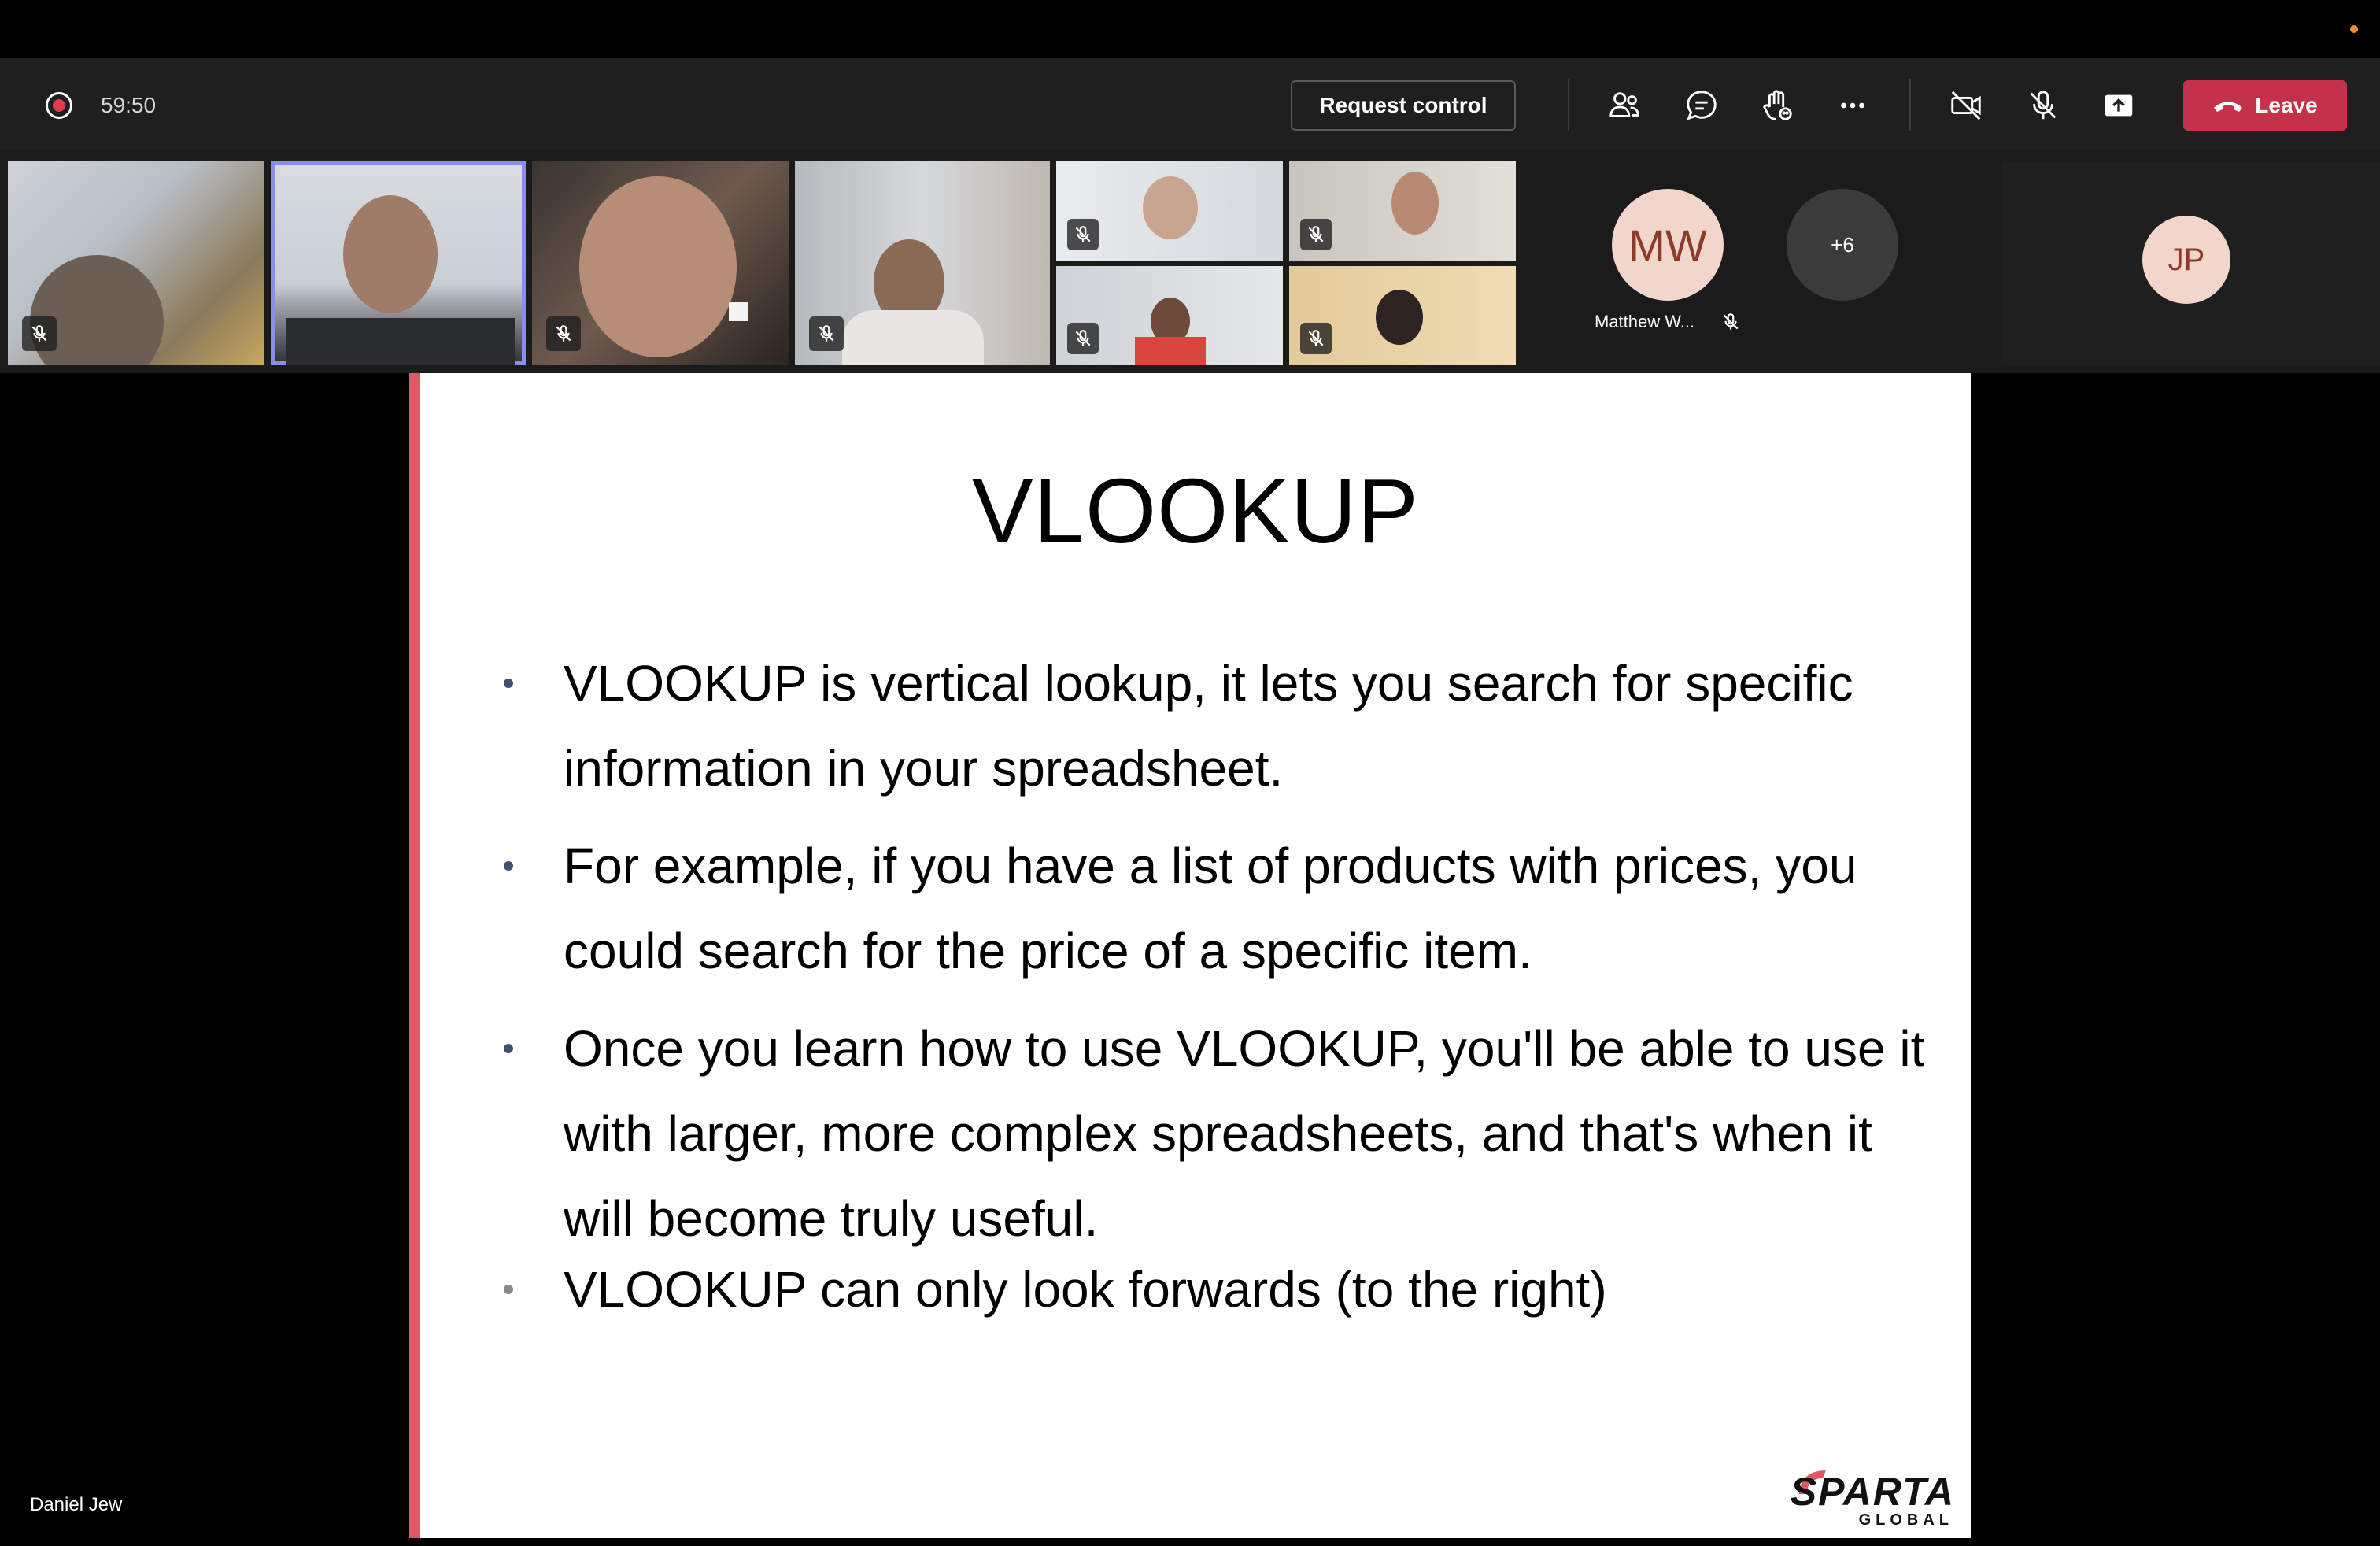 Image resolution: width=2380 pixels, height=1546 pixels. Describe the element at coordinates (1872, 1492) in the screenshot. I see `logo-word: SPARTA` at that location.